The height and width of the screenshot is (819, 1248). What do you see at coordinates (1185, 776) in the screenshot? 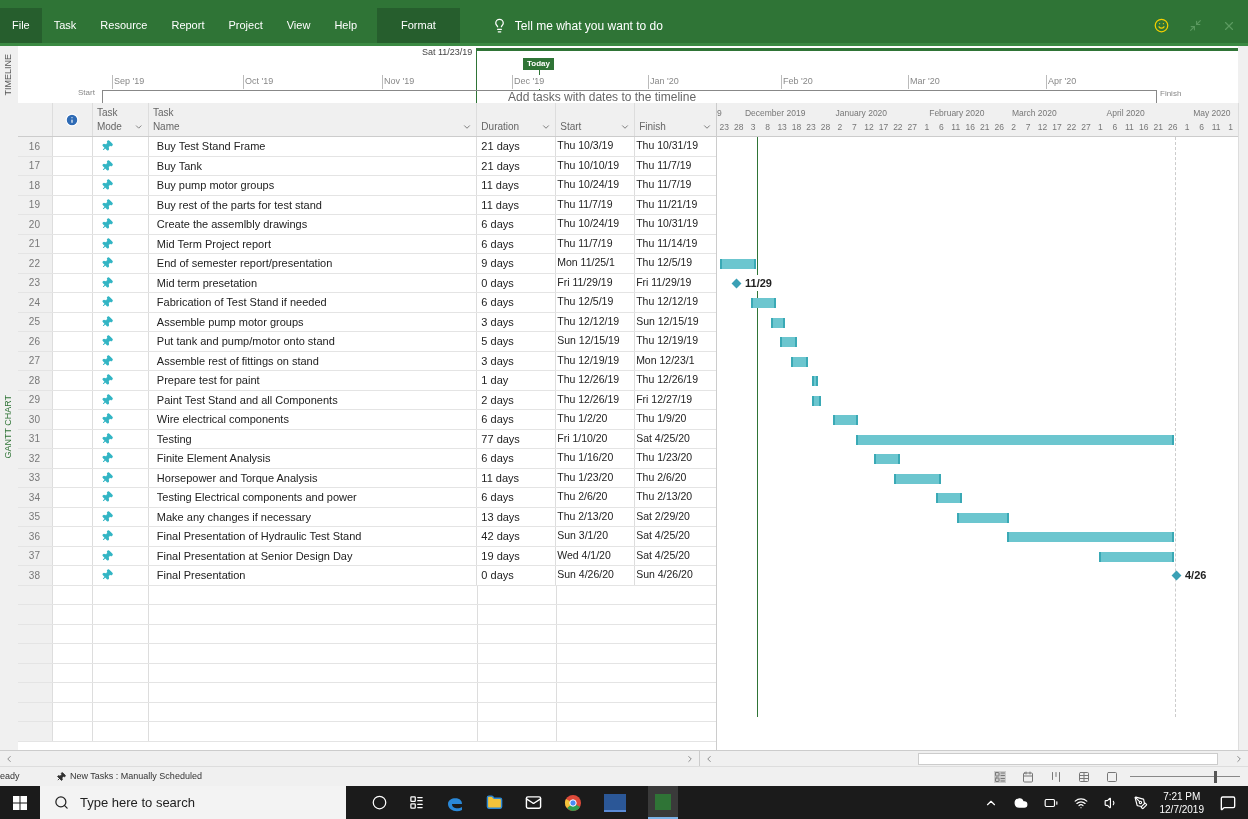
I see `zoom-slider` at bounding box center [1185, 776].